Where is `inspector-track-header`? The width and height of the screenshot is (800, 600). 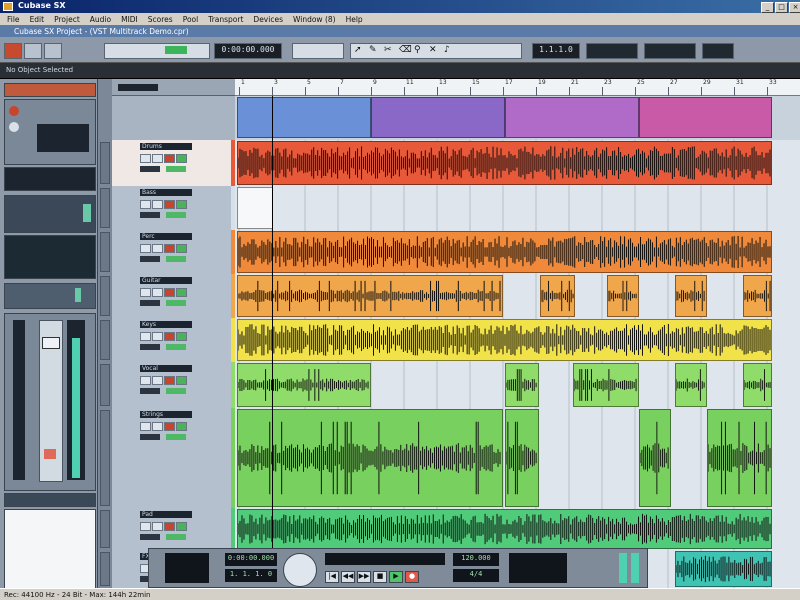
inspector-track-header is located at coordinates (50, 90).